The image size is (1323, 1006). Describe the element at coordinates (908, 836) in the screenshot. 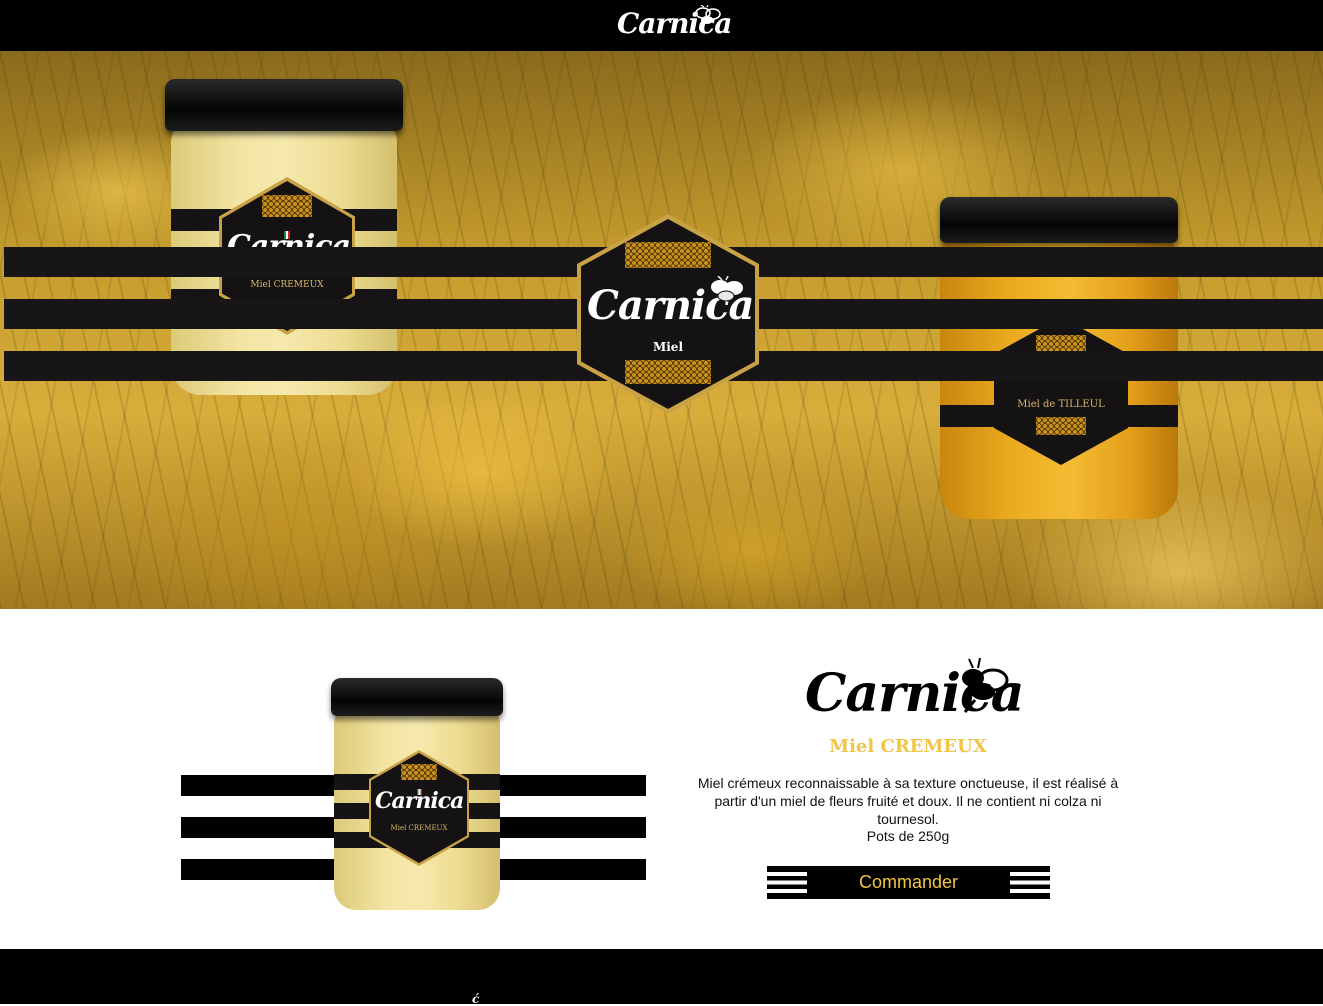

I see `product-pot-size: Pots de 250g` at that location.